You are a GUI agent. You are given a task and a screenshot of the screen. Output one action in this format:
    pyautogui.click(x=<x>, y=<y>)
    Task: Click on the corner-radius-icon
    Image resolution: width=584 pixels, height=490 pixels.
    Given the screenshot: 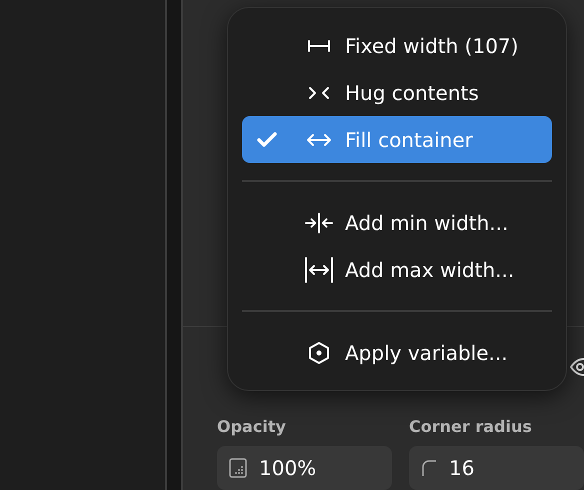 What is the action you would take?
    pyautogui.click(x=429, y=468)
    